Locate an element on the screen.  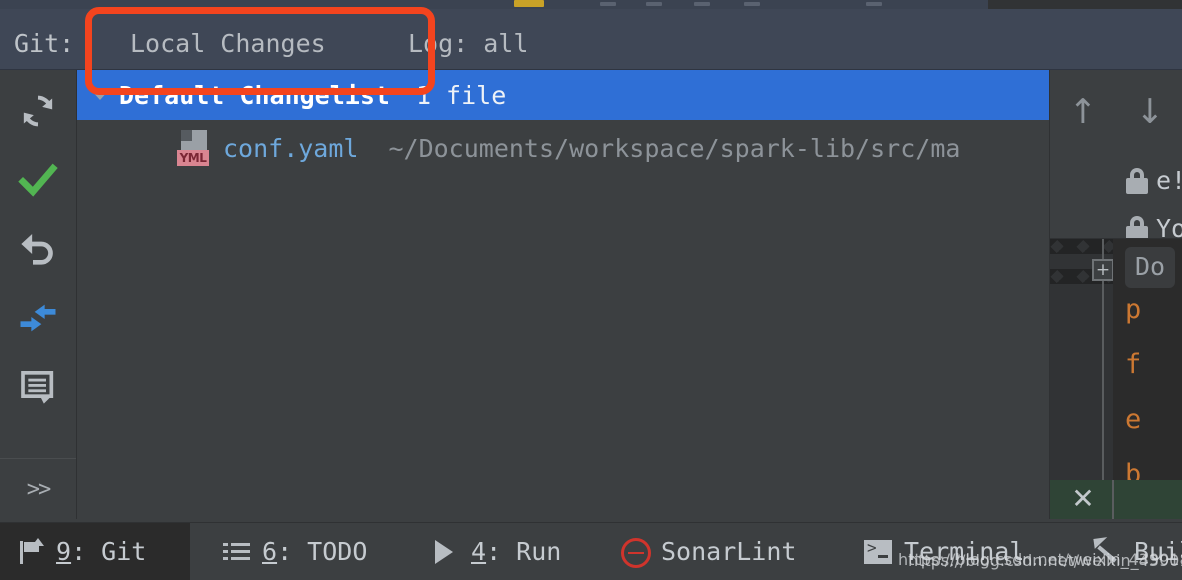
undo-icon is located at coordinates (38, 251).